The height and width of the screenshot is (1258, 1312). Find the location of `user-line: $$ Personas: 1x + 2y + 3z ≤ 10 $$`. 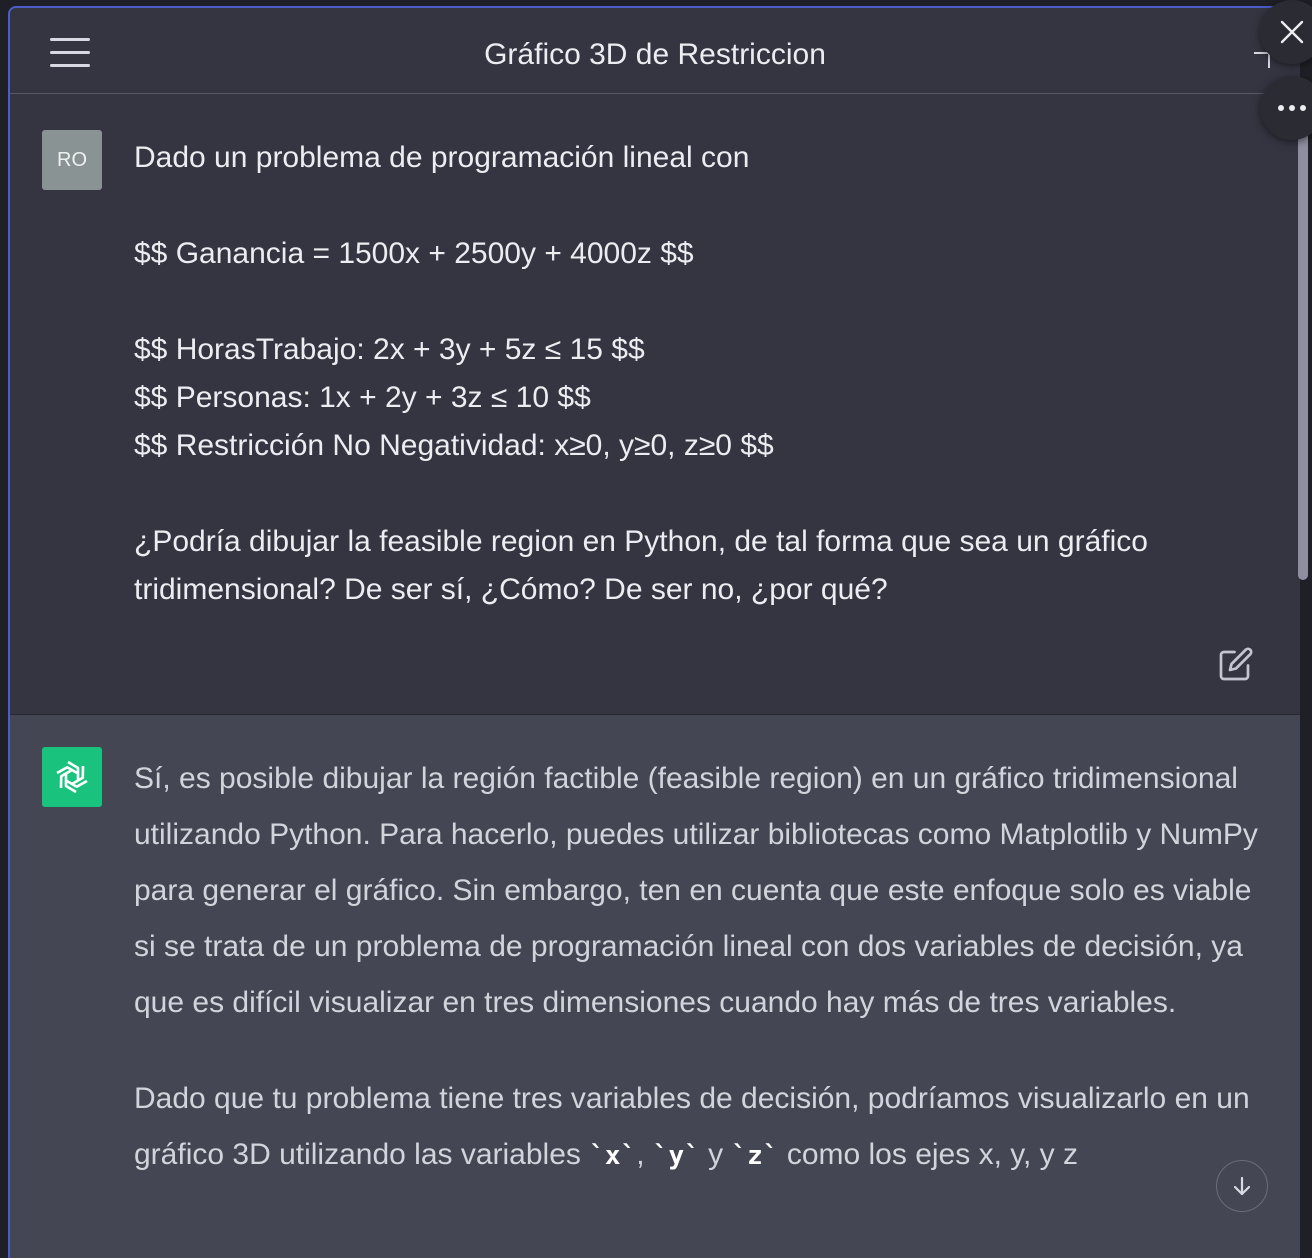

user-line: $$ Personas: 1x + 2y + 3z ≤ 10 $$ is located at coordinates (362, 397).